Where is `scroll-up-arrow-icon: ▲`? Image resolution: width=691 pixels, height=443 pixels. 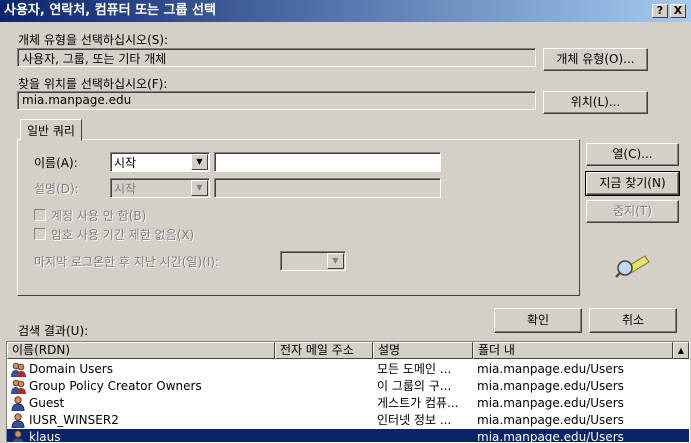 scroll-up-arrow-icon: ▲ is located at coordinates (681, 350).